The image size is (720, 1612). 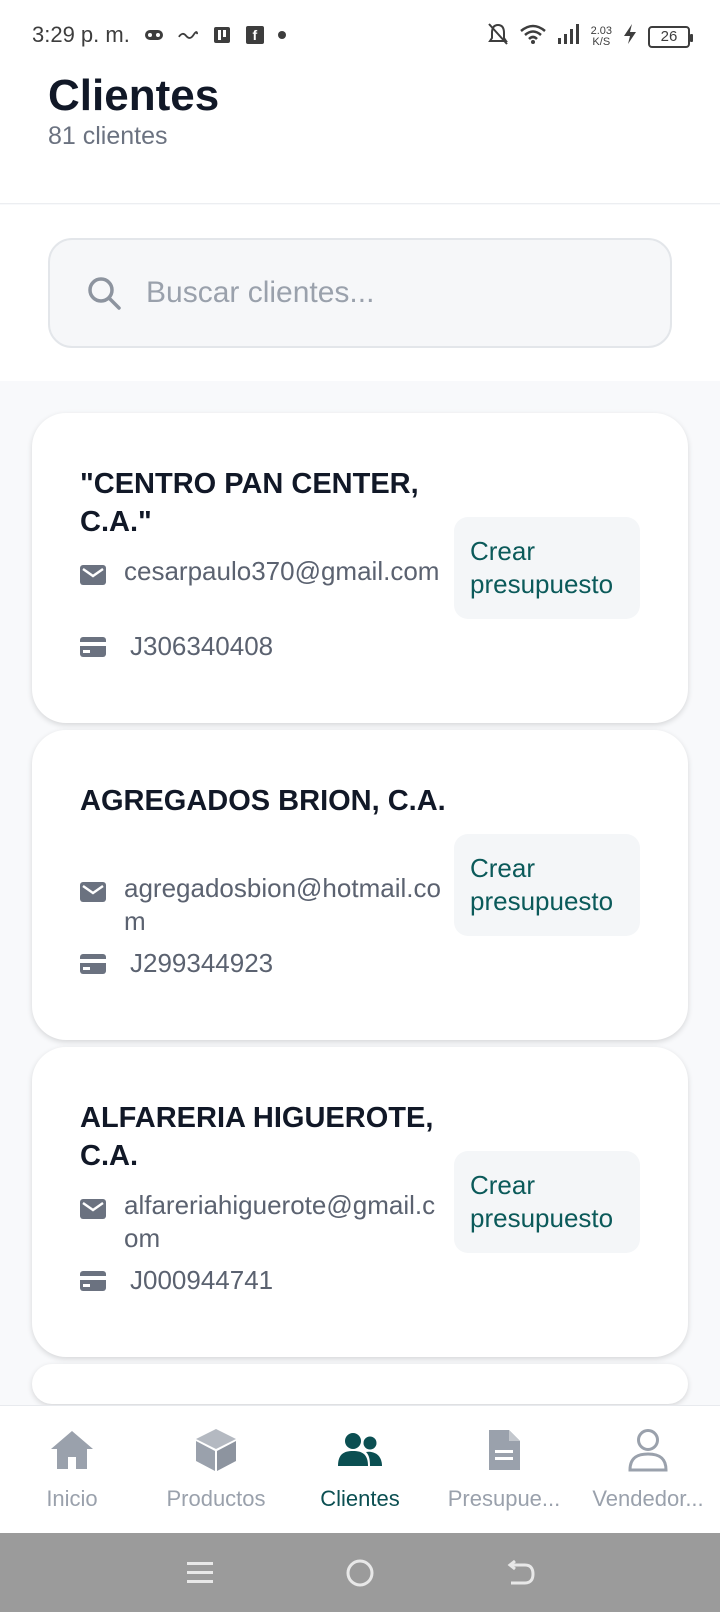 What do you see at coordinates (569, 37) in the screenshot?
I see `signal-icon` at bounding box center [569, 37].